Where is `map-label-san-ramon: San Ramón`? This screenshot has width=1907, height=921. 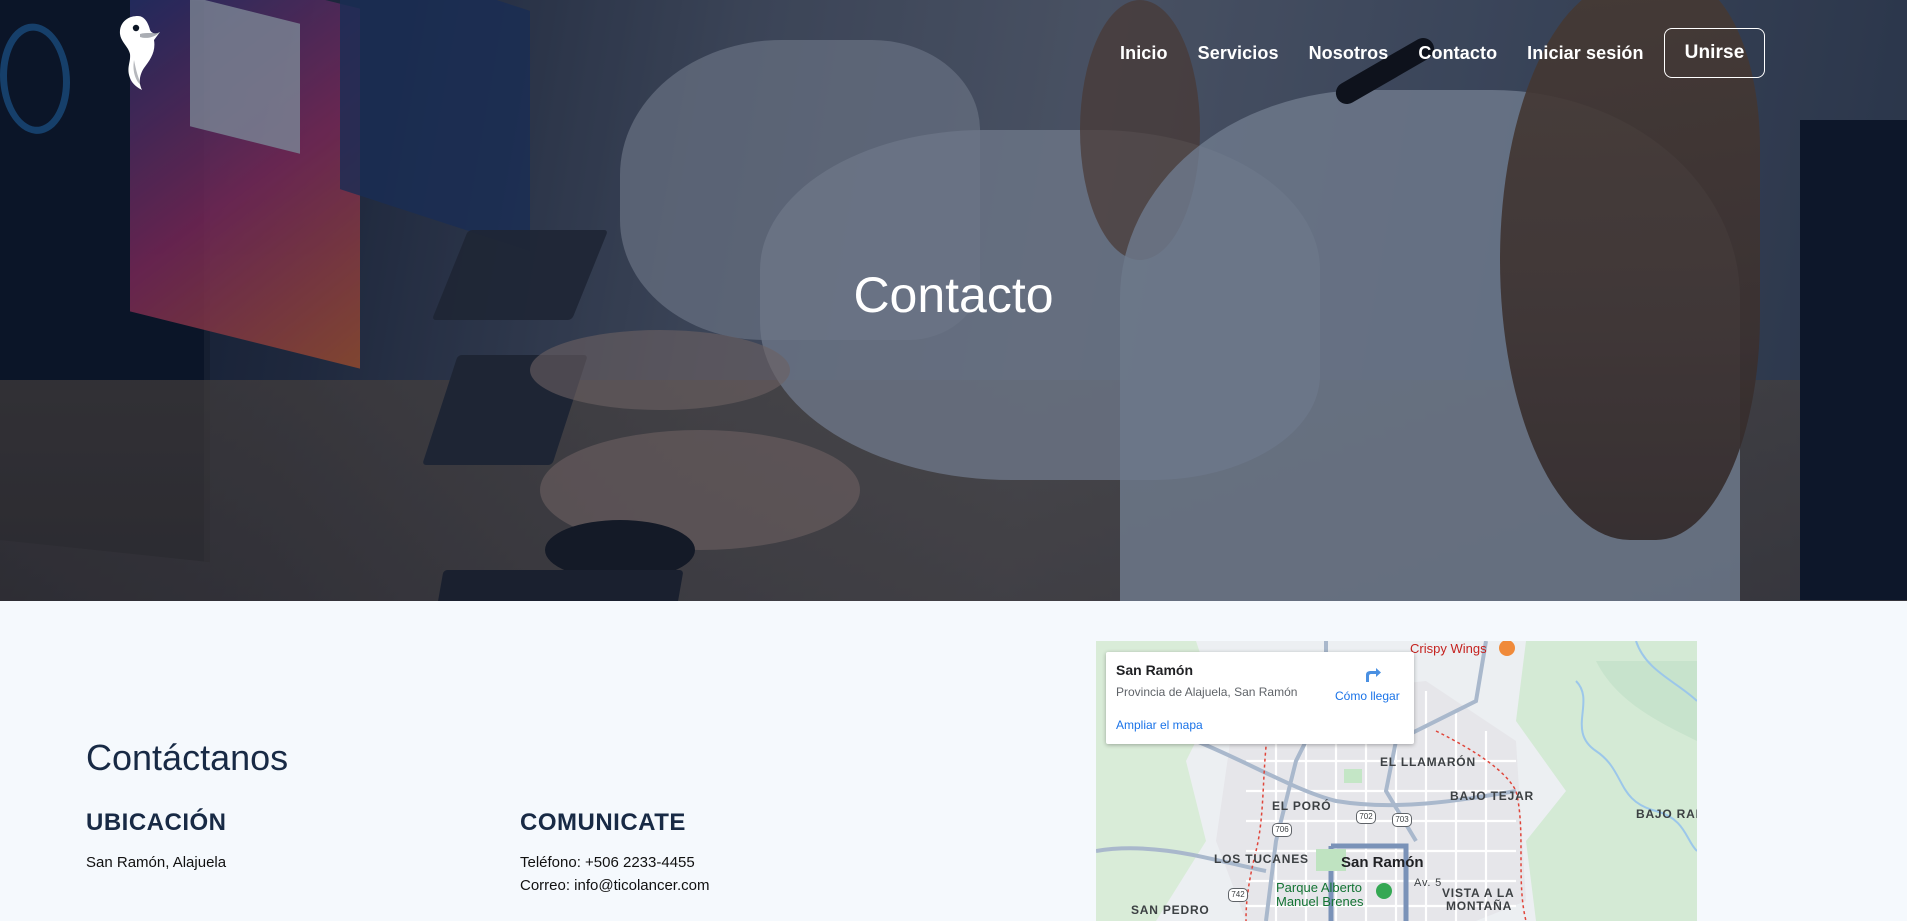 map-label-san-ramon: San Ramón is located at coordinates (1382, 862).